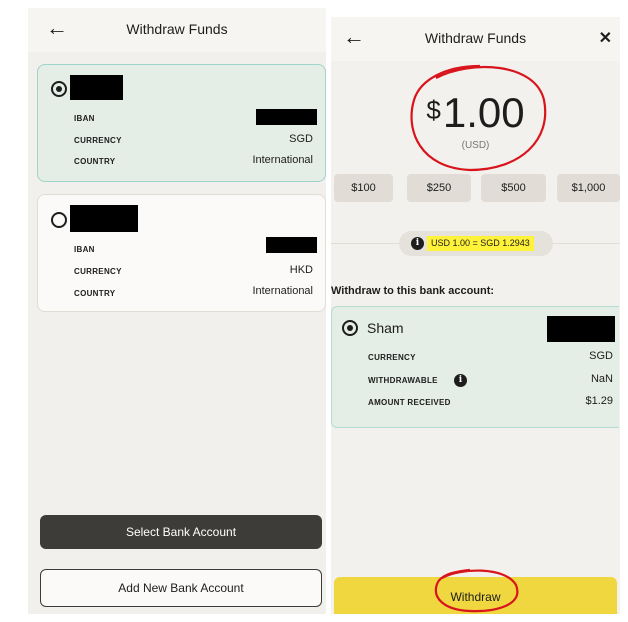 This screenshot has height=622, width=628. I want to click on select-bank-account-button: Select Bank Account, so click(181, 532).